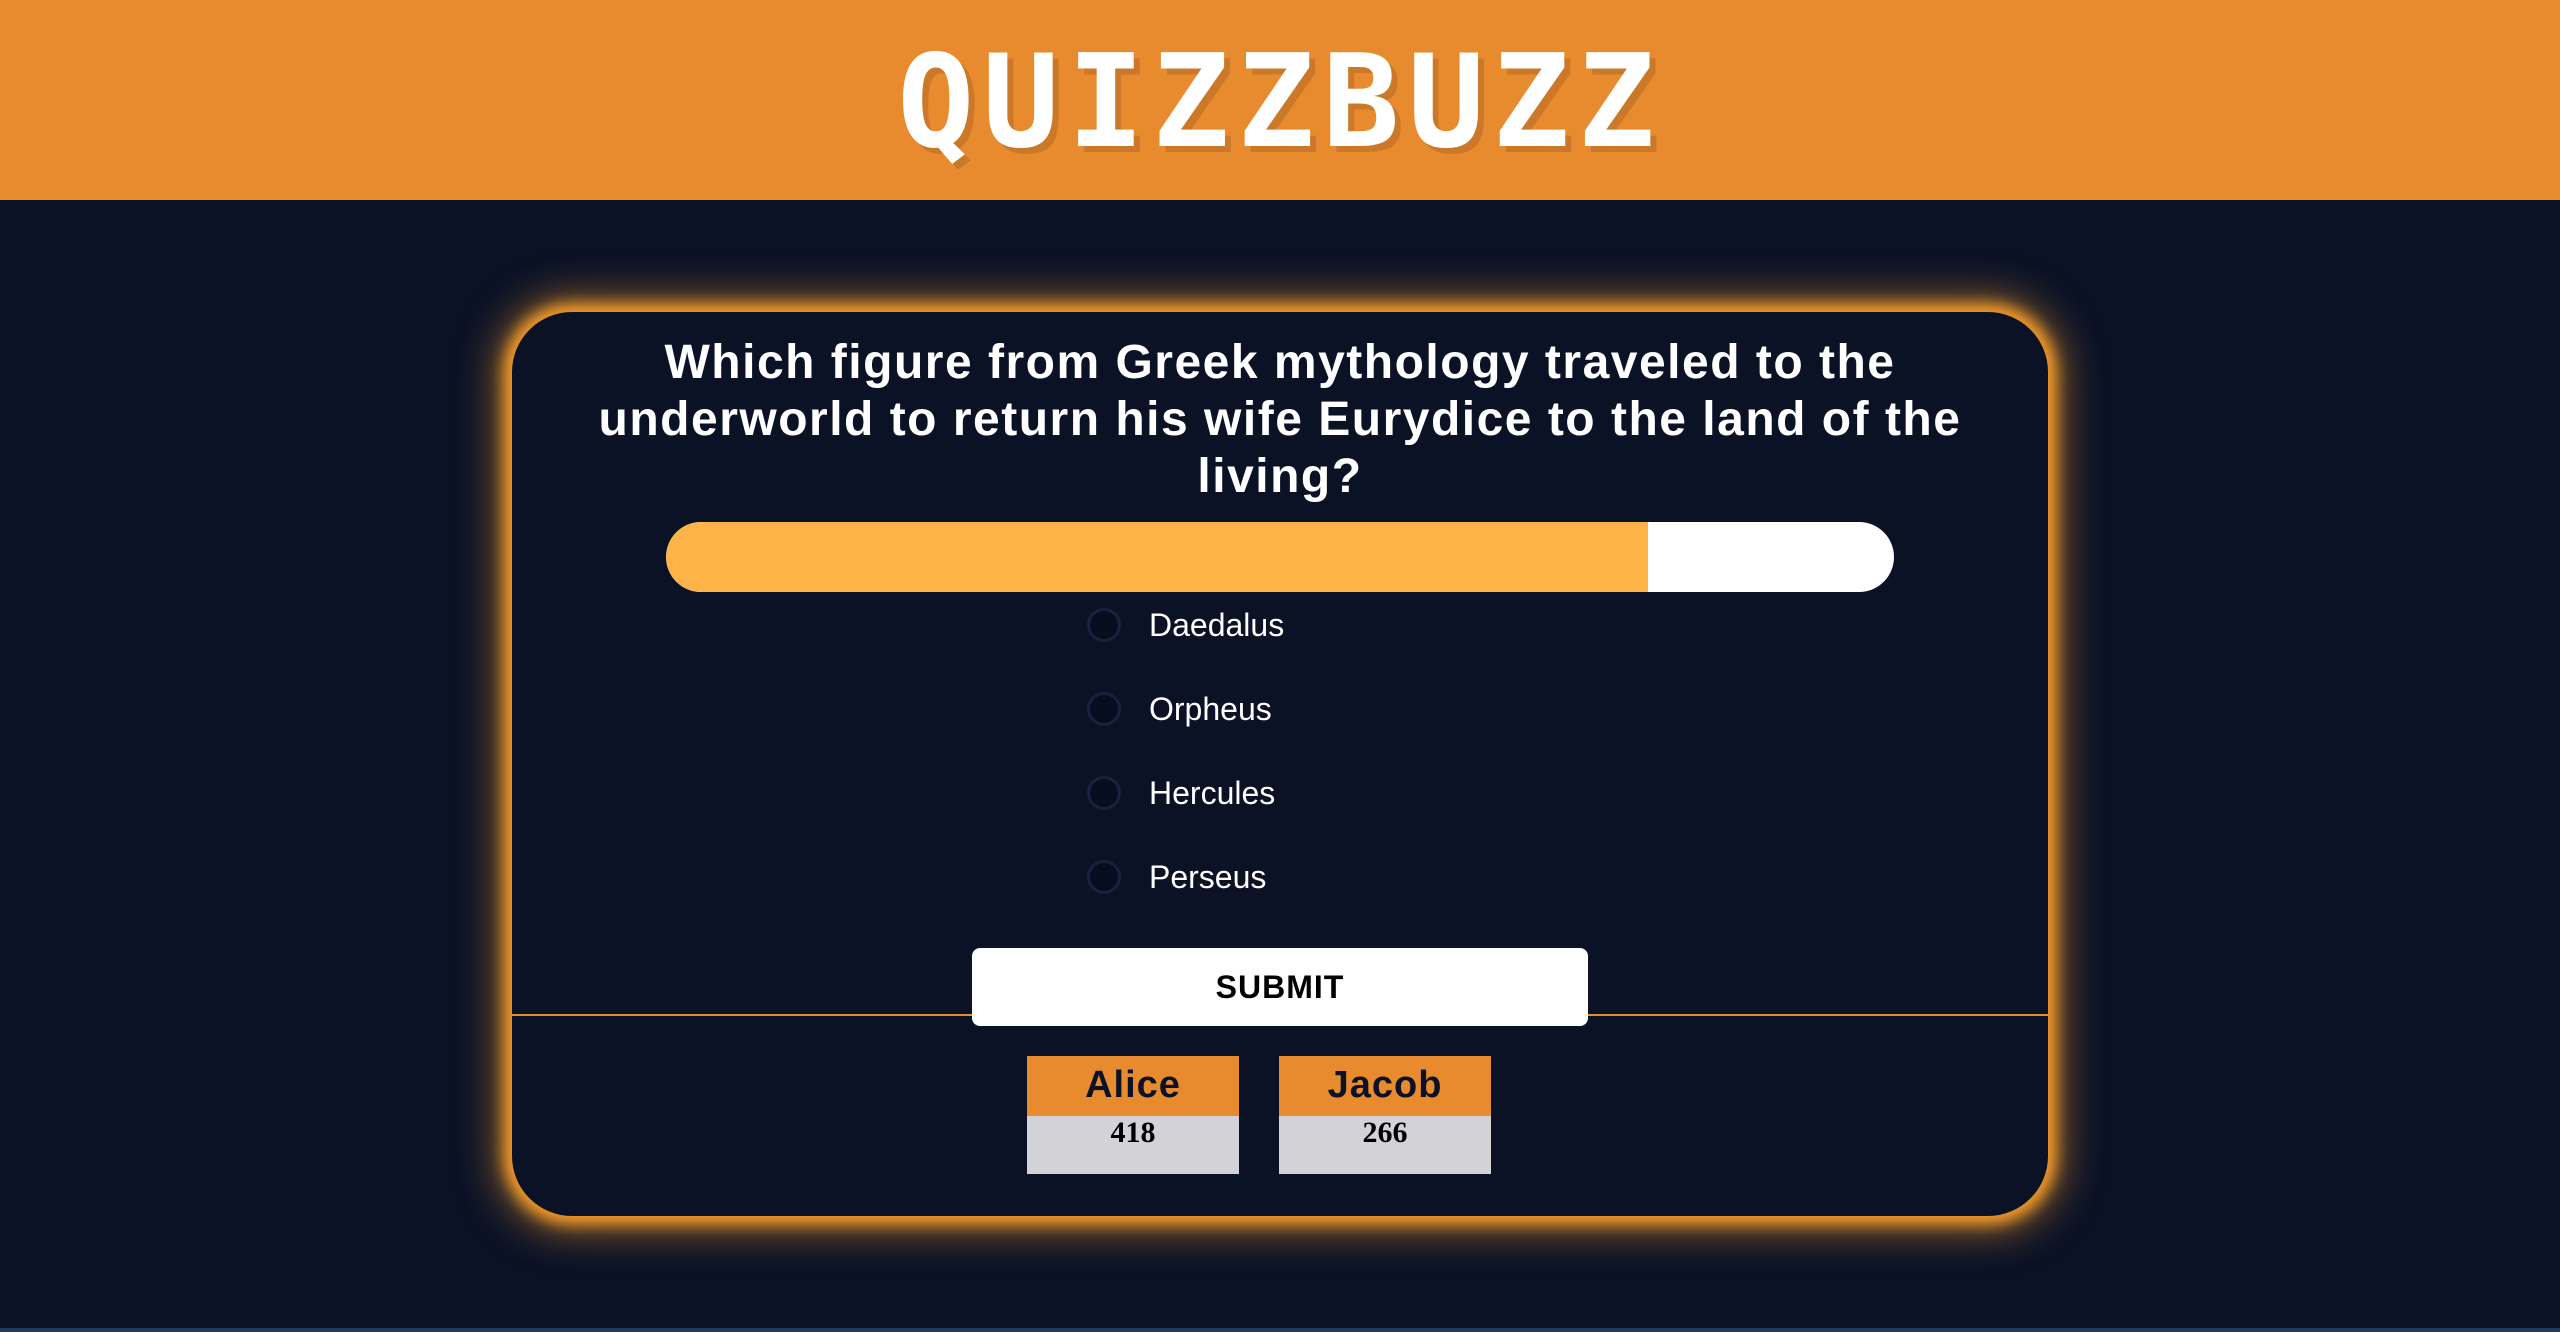 The image size is (2560, 1332). I want to click on submit-button: SUBMIT, so click(1280, 987).